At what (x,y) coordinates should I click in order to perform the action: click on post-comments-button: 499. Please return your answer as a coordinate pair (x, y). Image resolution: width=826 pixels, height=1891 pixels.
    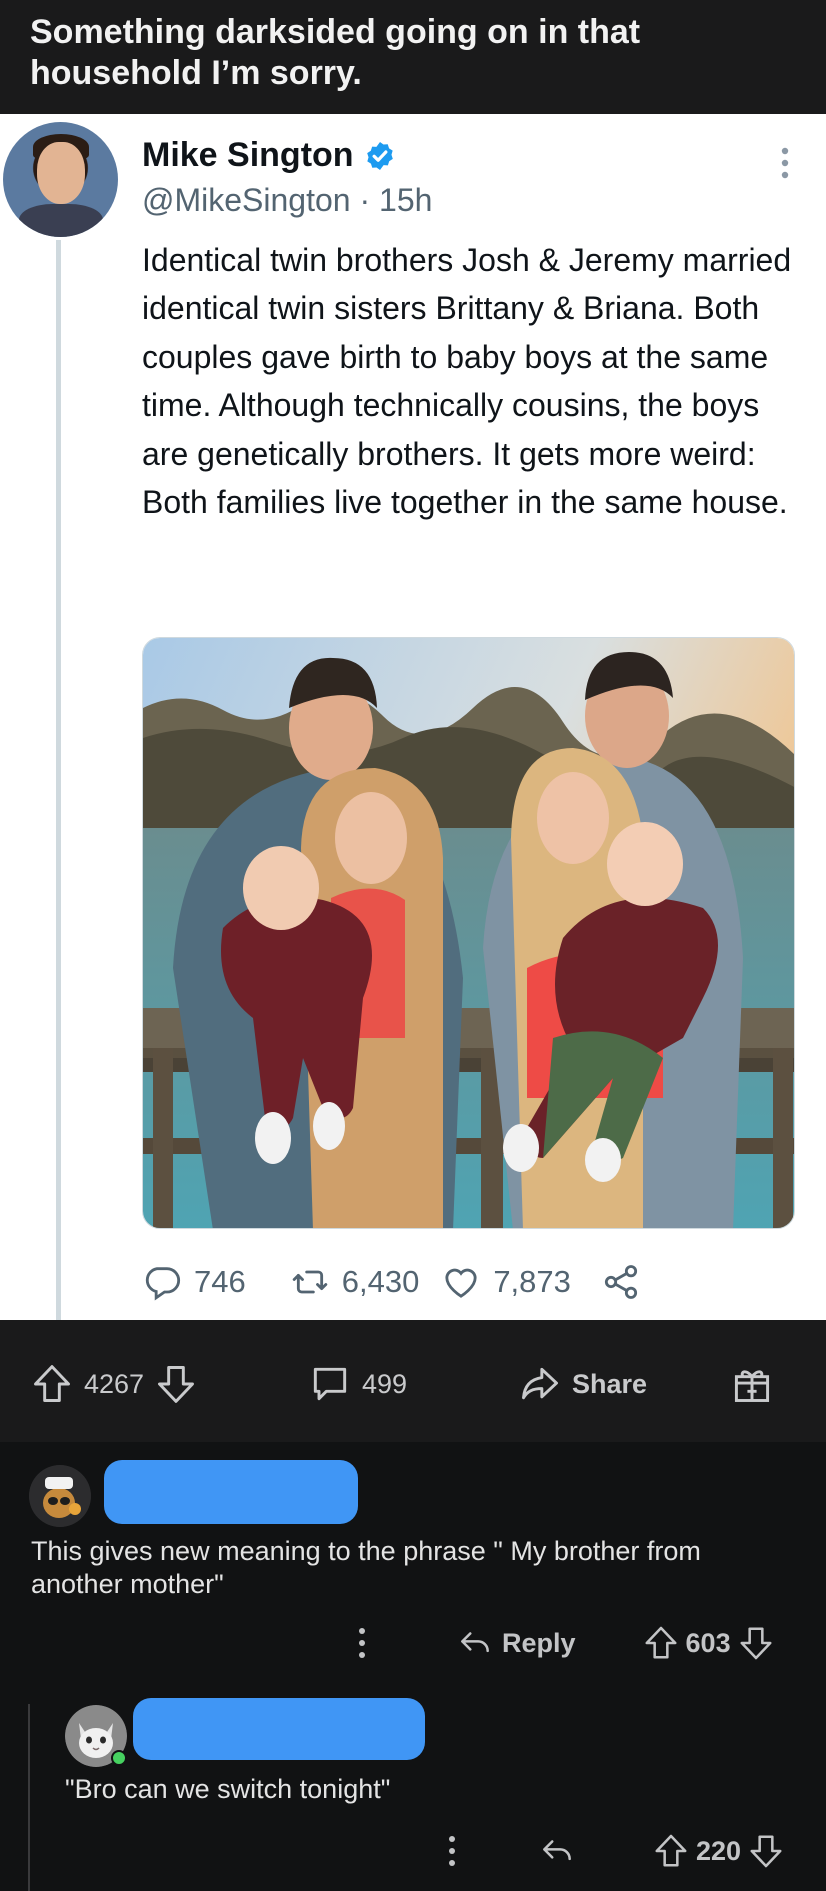
    Looking at the image, I should click on (357, 1384).